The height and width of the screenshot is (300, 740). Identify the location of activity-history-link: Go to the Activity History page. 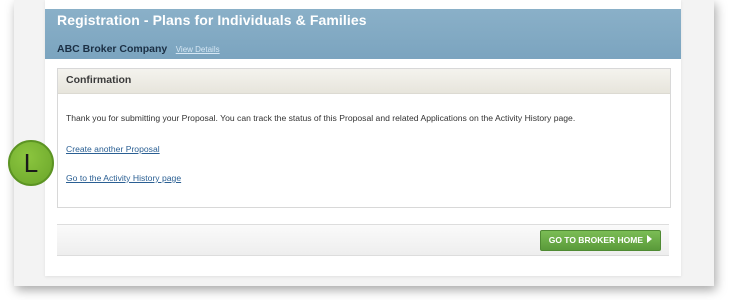
(123, 178).